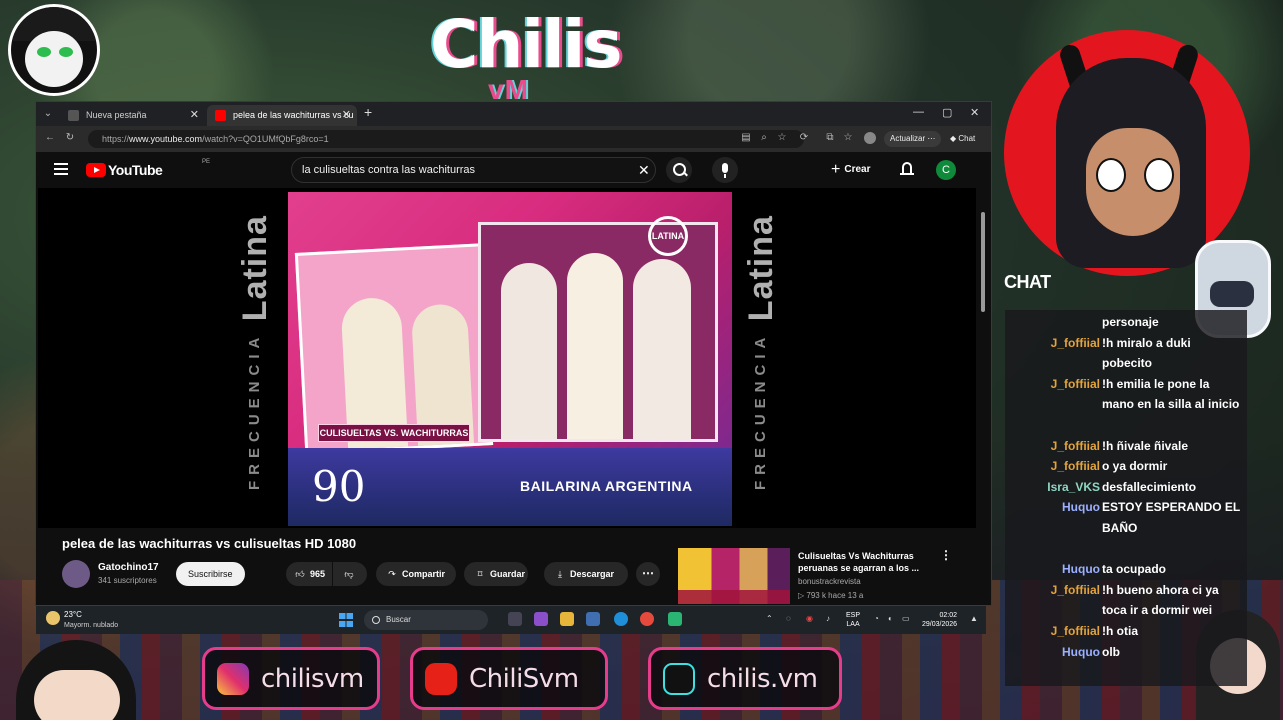 The height and width of the screenshot is (720, 1283). What do you see at coordinates (853, 615) in the screenshot?
I see `lang-line1: ESP` at bounding box center [853, 615].